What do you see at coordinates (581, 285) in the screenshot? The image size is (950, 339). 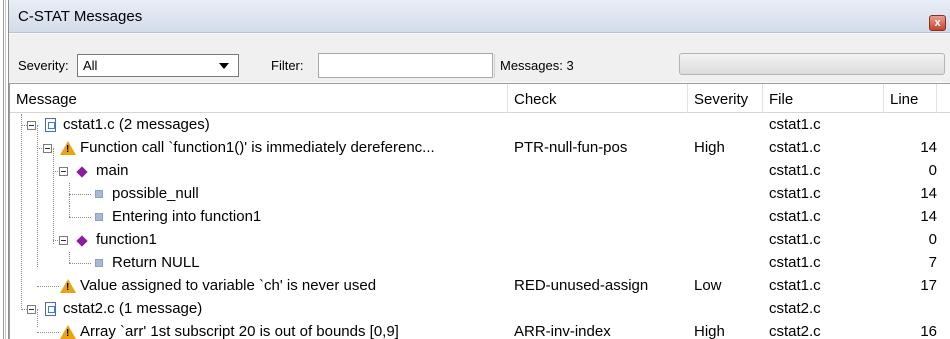 I see `row-check: RED-unused-assign` at bounding box center [581, 285].